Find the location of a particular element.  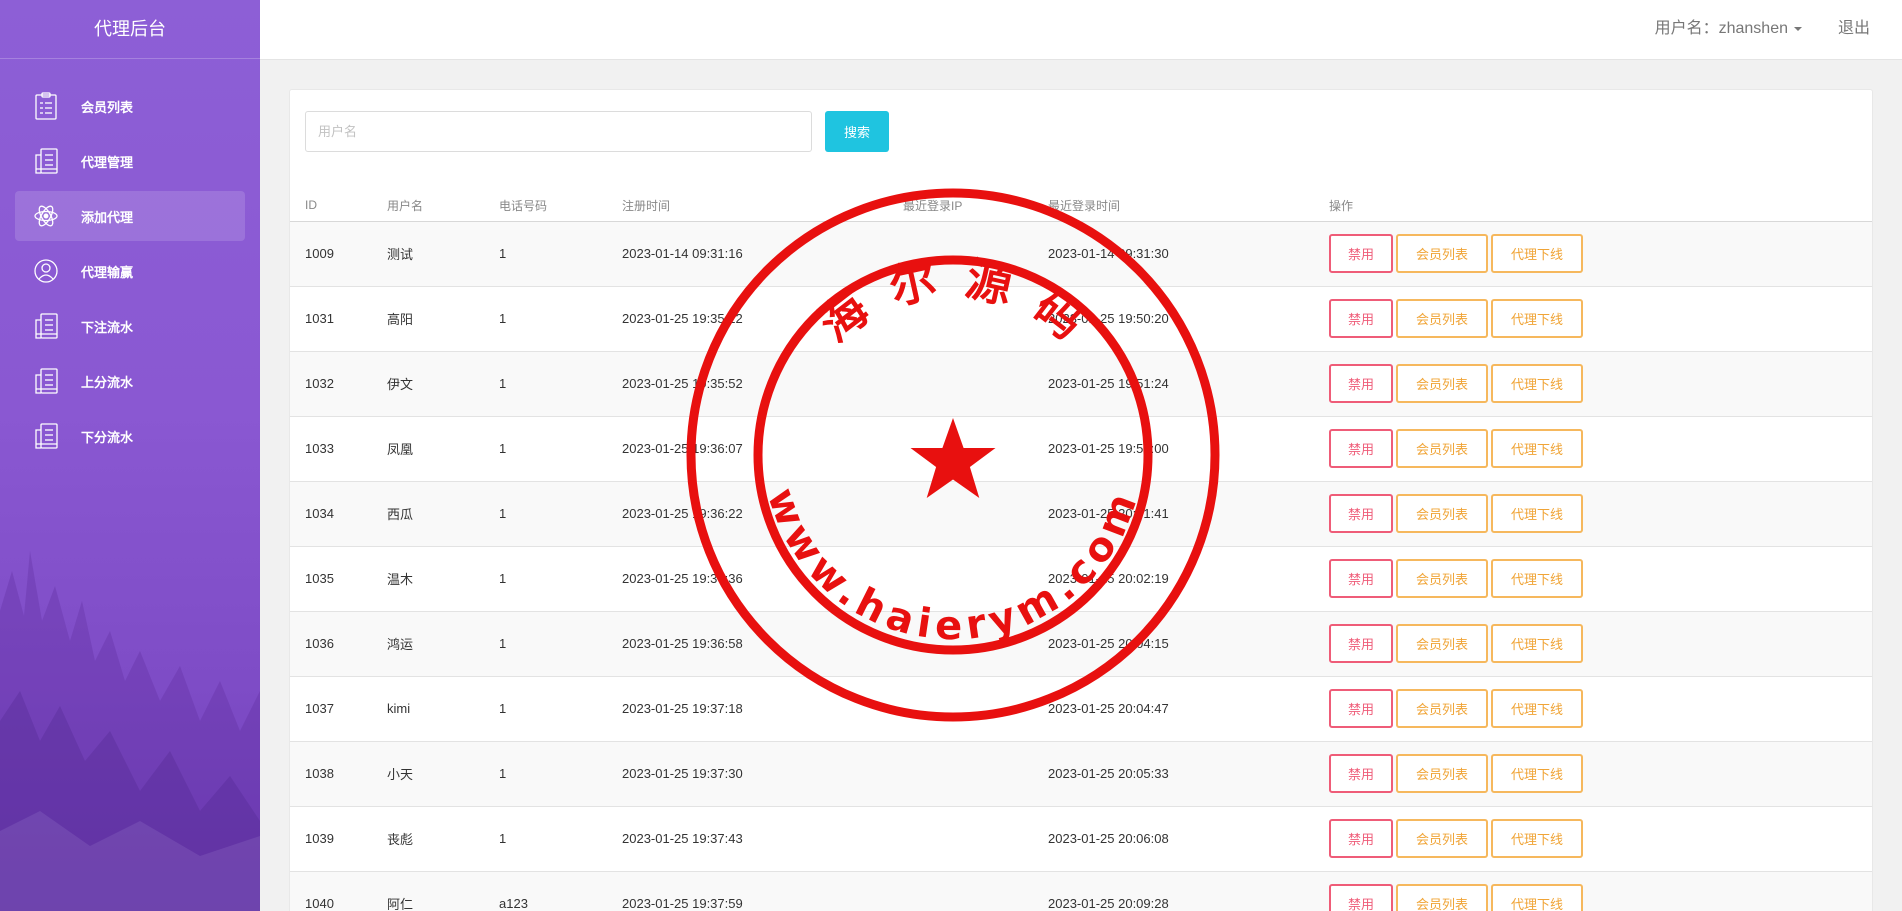

cell-id: 1039 is located at coordinates (338, 839).